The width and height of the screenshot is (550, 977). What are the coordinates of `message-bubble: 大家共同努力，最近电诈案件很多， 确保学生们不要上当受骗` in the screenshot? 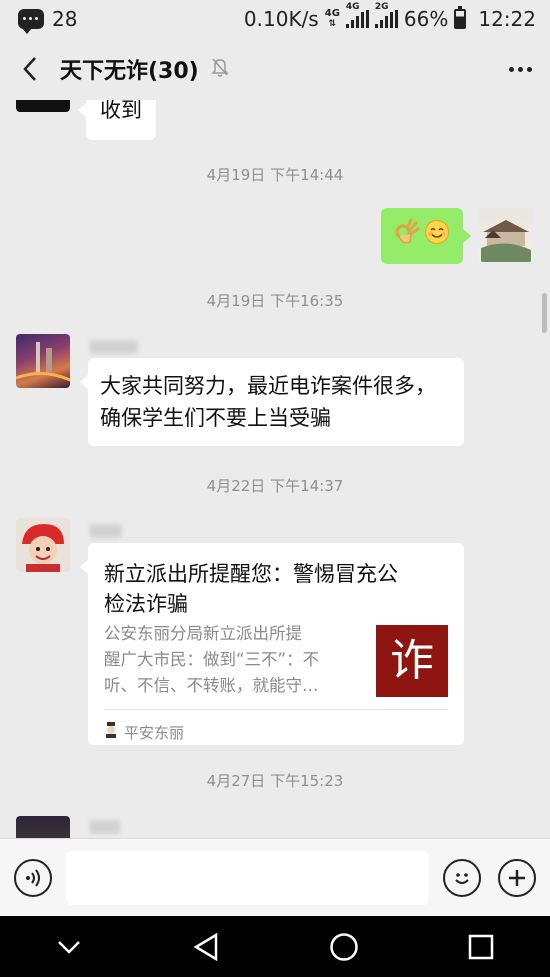 It's located at (272, 402).